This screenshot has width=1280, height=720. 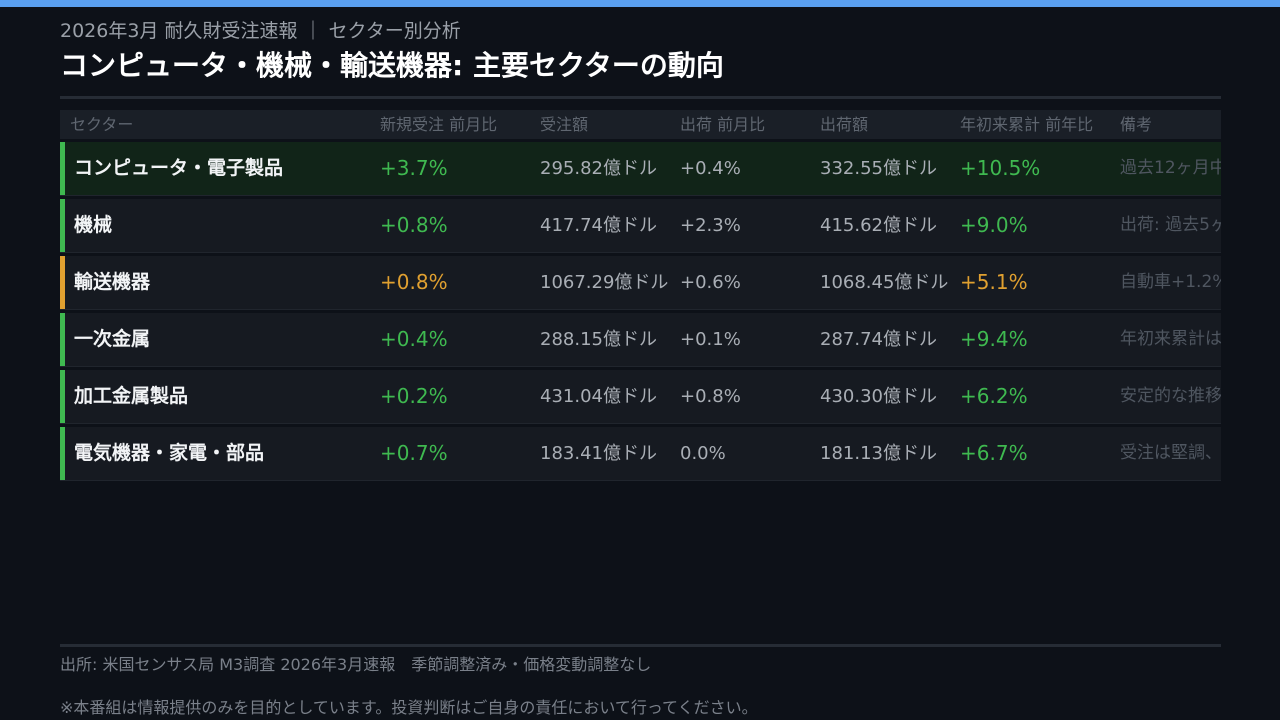 I want to click on shipments-mom-value: +0.6%, so click(x=710, y=282).